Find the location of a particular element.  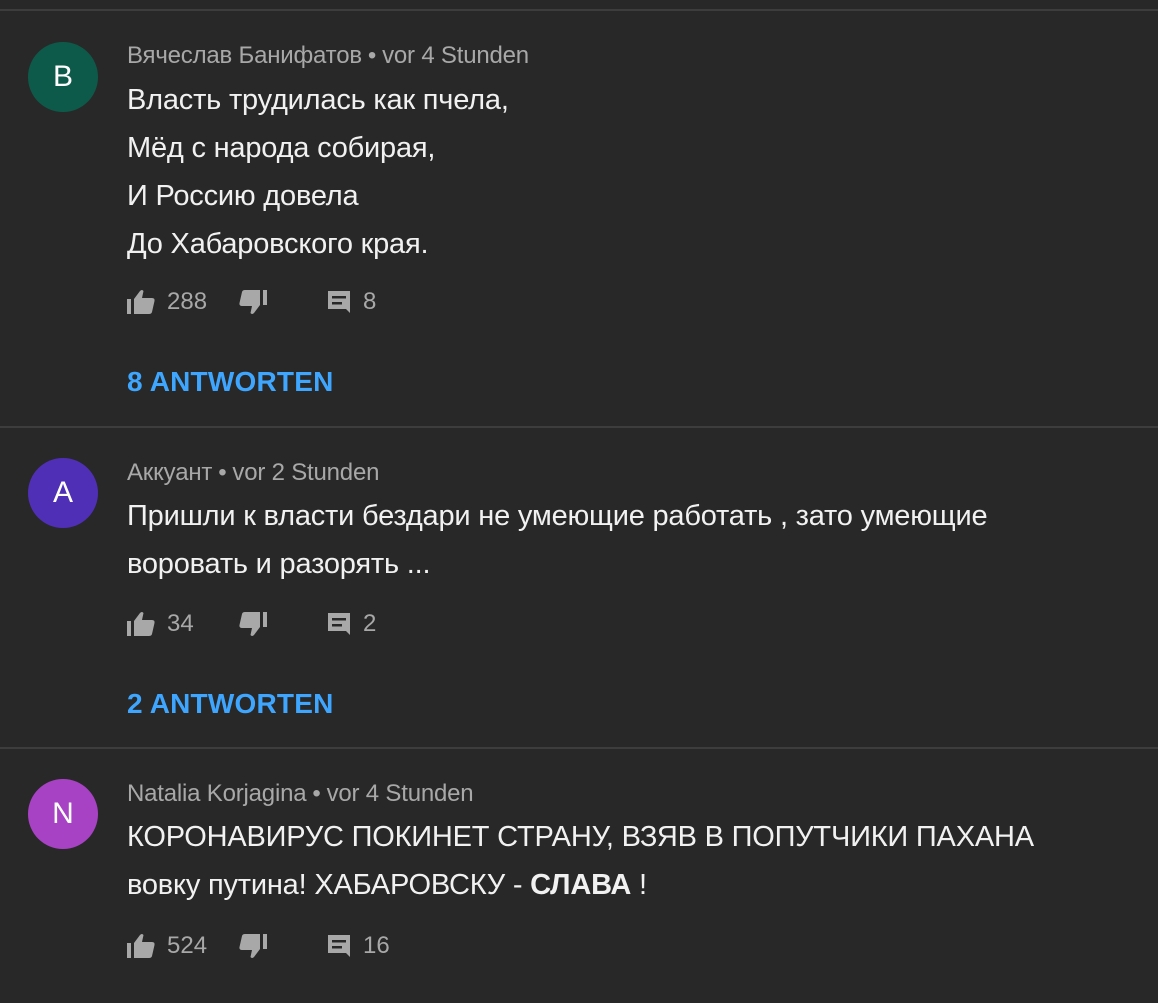

reply-count: 2 is located at coordinates (370, 623).